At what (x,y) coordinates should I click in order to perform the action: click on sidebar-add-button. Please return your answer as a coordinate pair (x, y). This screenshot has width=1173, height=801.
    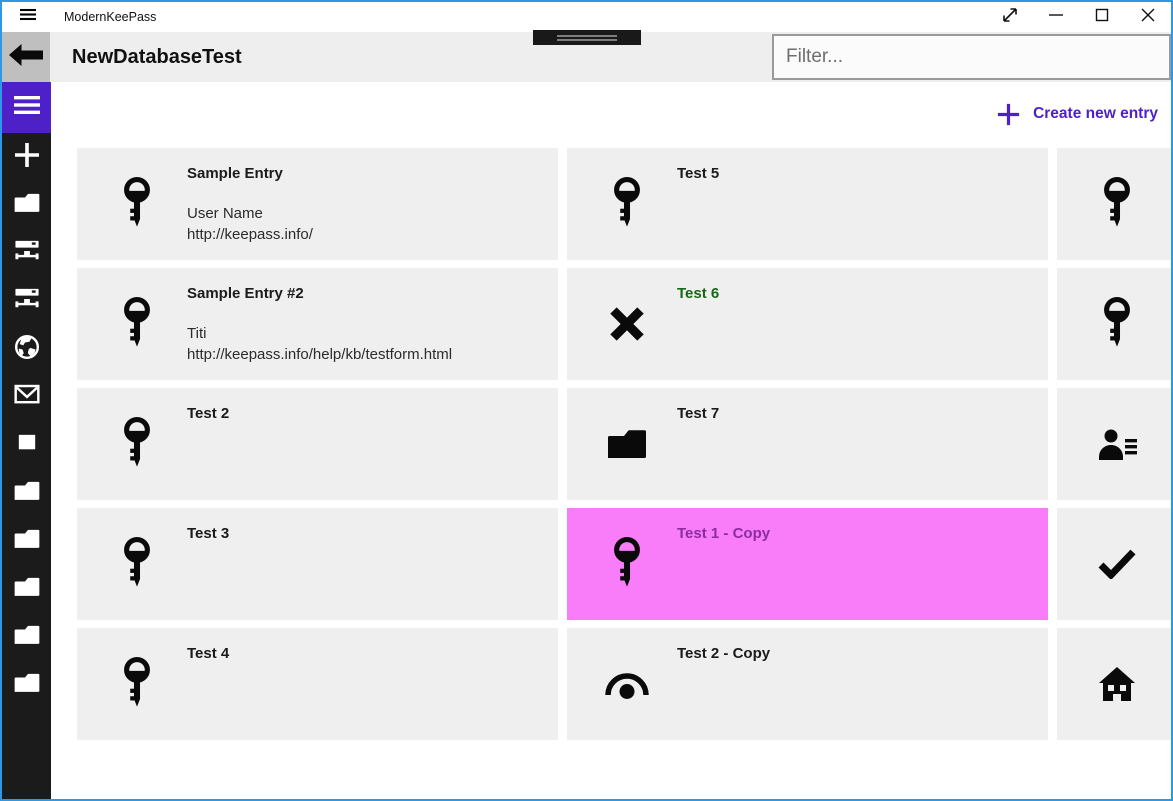
    Looking at the image, I should click on (26, 157).